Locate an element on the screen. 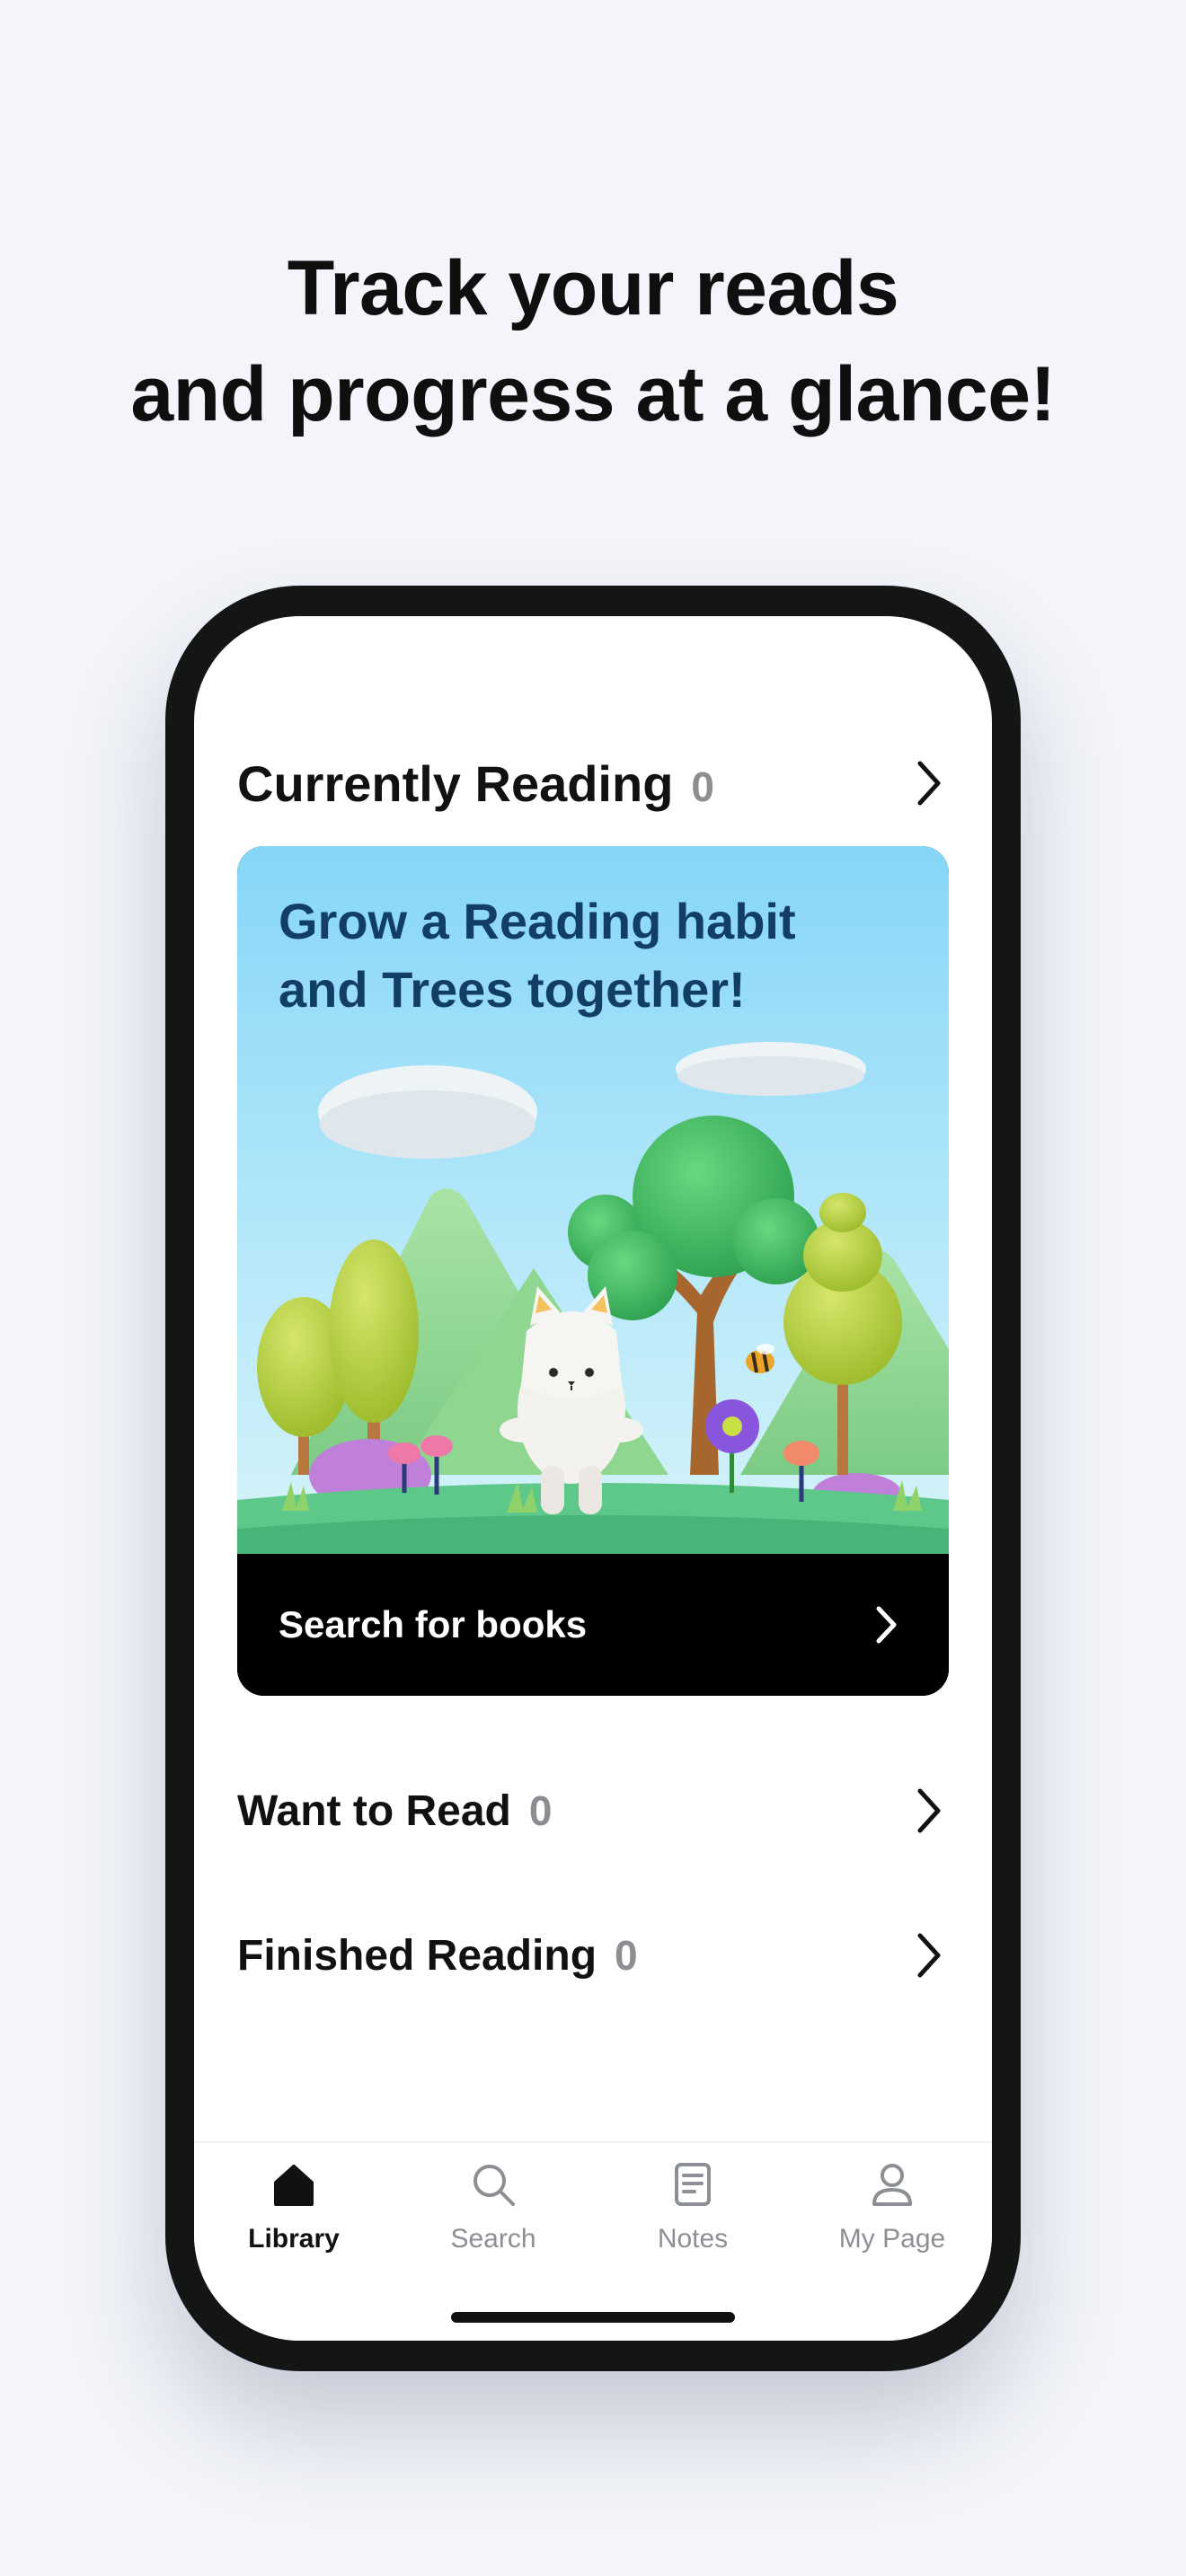 Image resolution: width=1186 pixels, height=2576 pixels. bottom-tab-bar: Library Search Notes My Page is located at coordinates (593, 2241).